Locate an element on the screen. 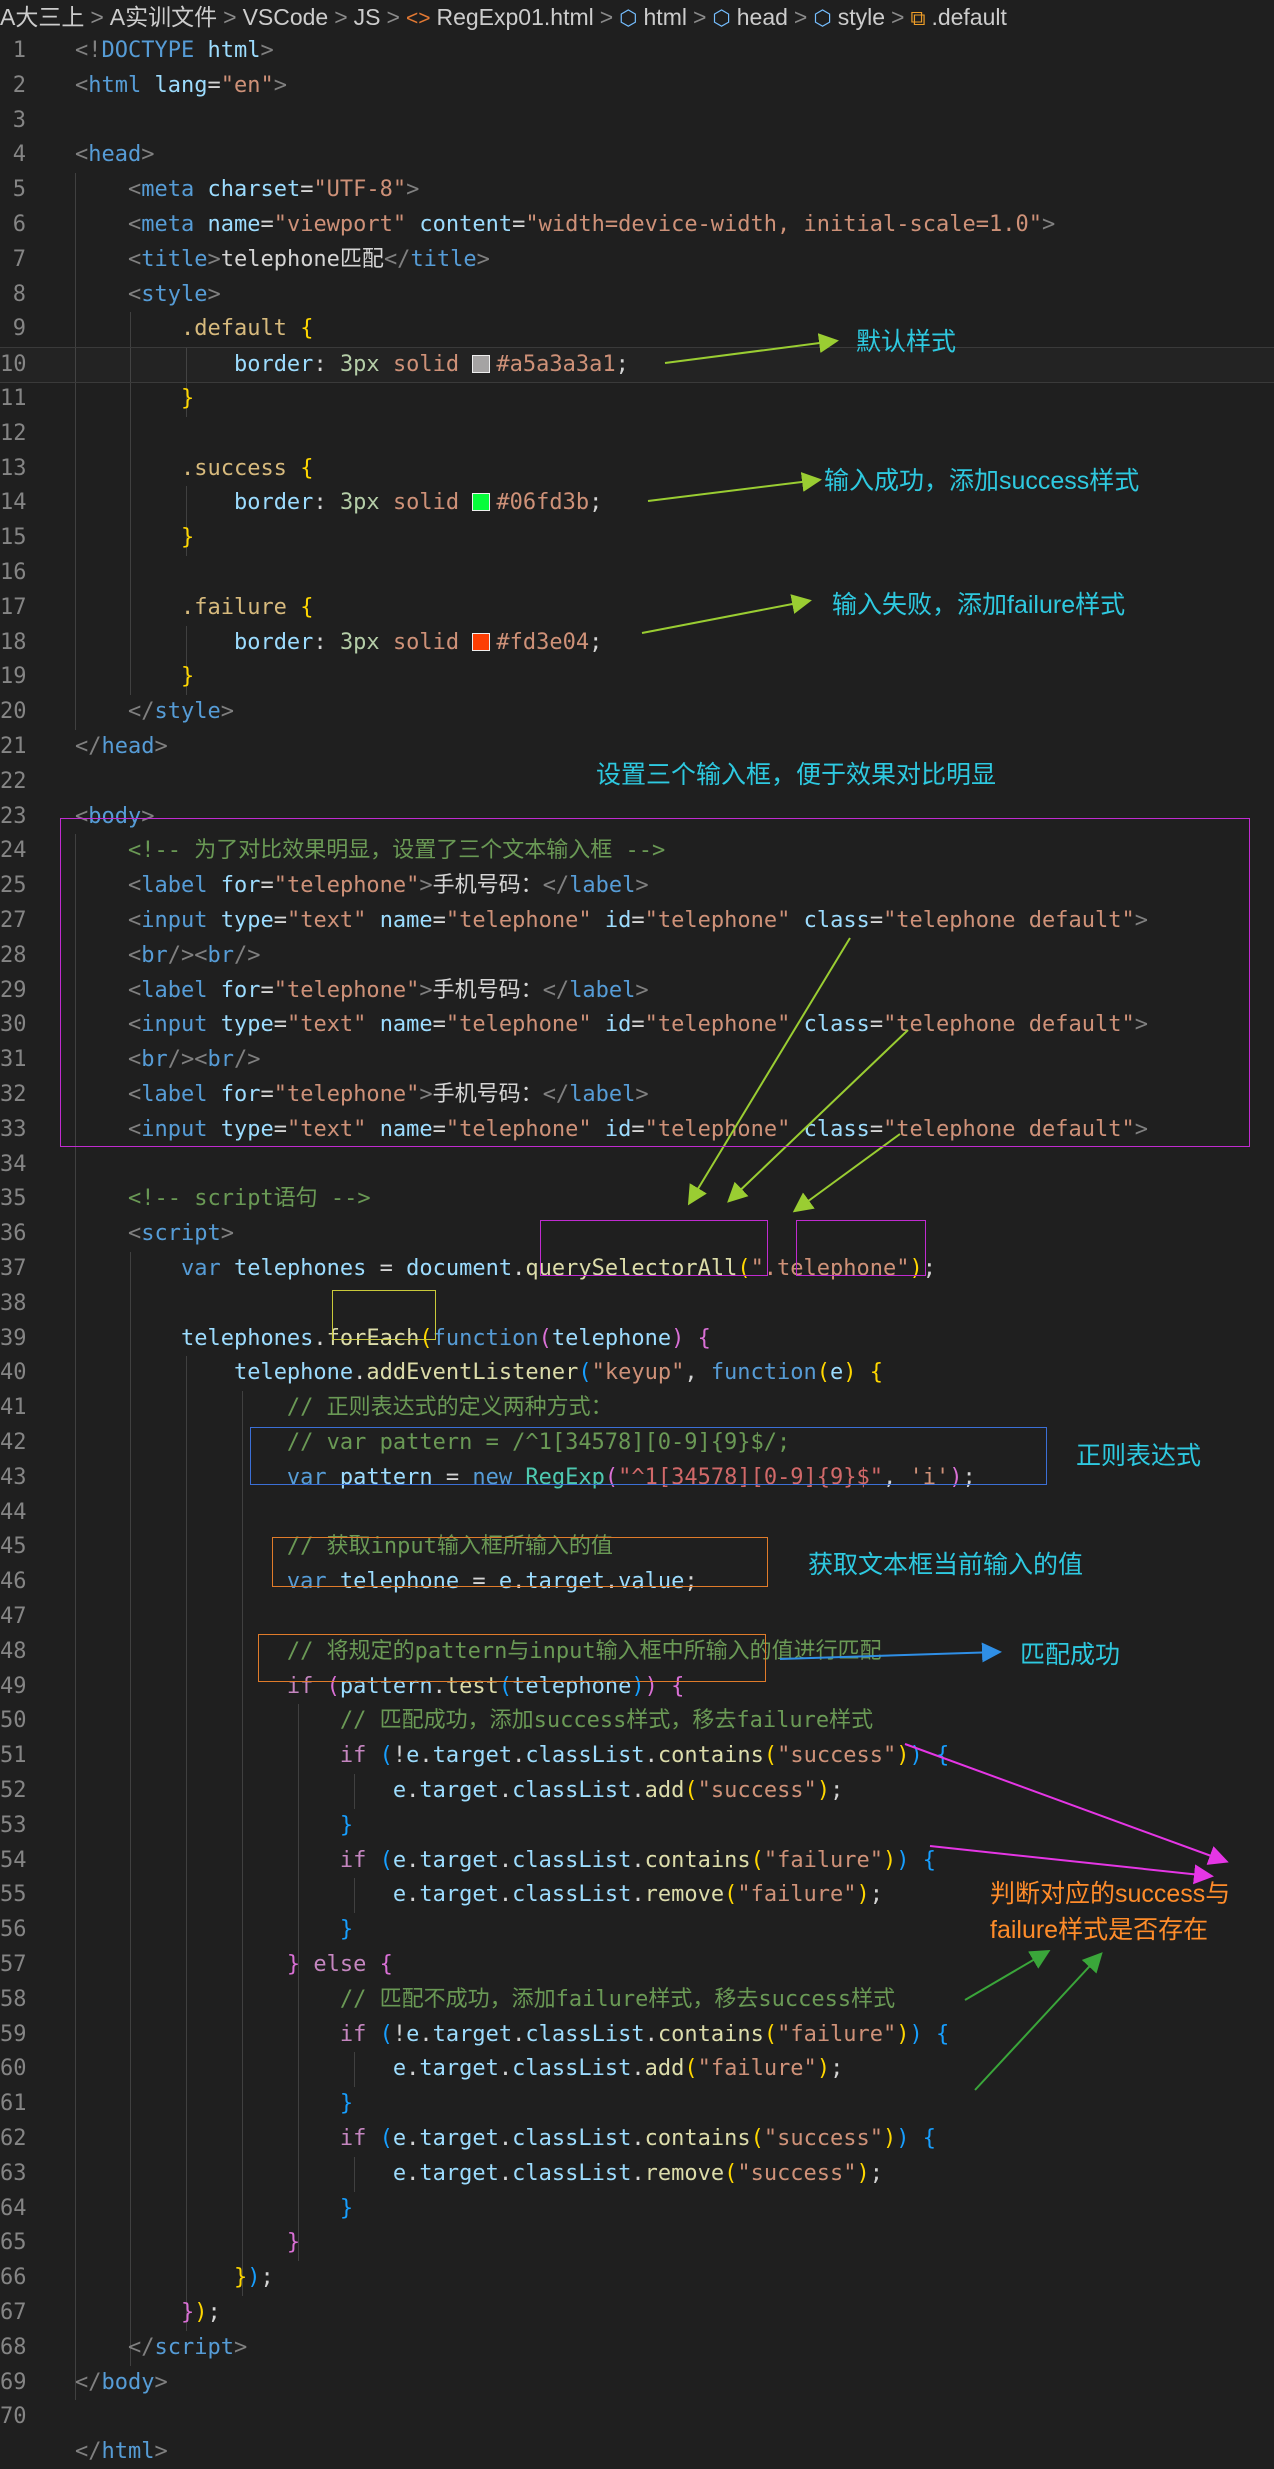 This screenshot has width=1274, height=2469. code-line: 61 } is located at coordinates (637, 2104).